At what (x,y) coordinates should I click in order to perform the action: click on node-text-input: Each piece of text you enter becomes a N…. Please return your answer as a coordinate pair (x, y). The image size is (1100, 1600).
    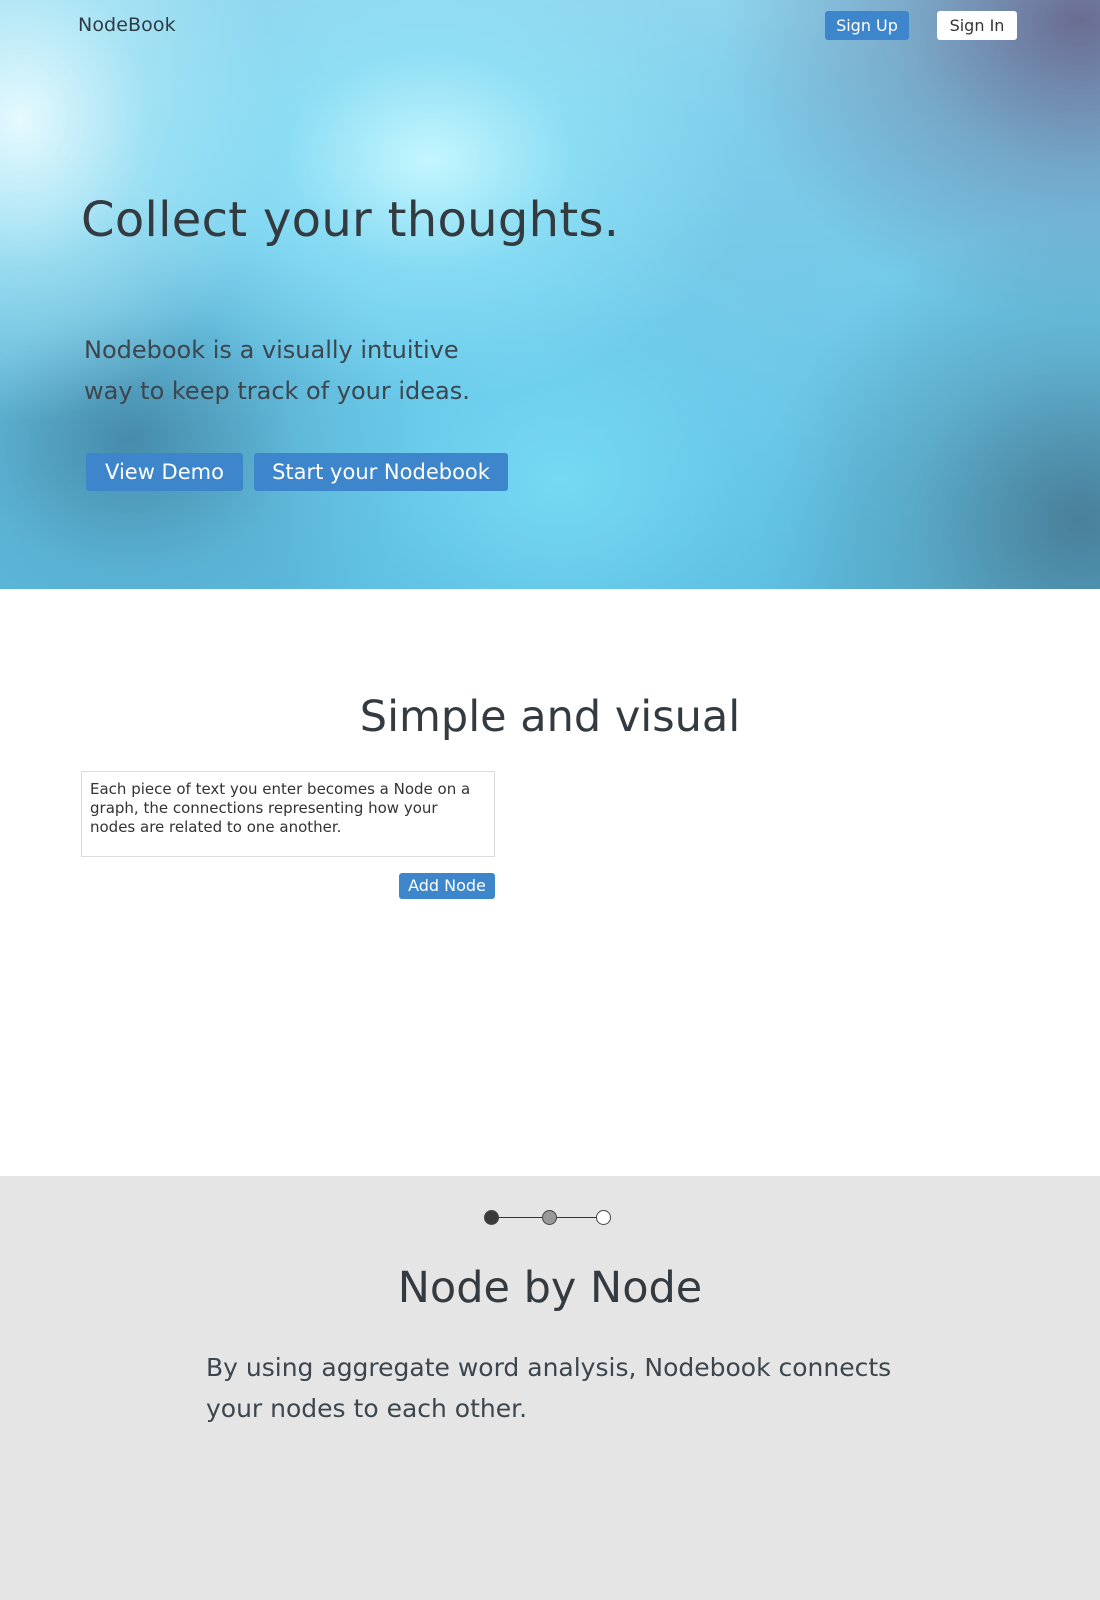
    Looking at the image, I should click on (288, 814).